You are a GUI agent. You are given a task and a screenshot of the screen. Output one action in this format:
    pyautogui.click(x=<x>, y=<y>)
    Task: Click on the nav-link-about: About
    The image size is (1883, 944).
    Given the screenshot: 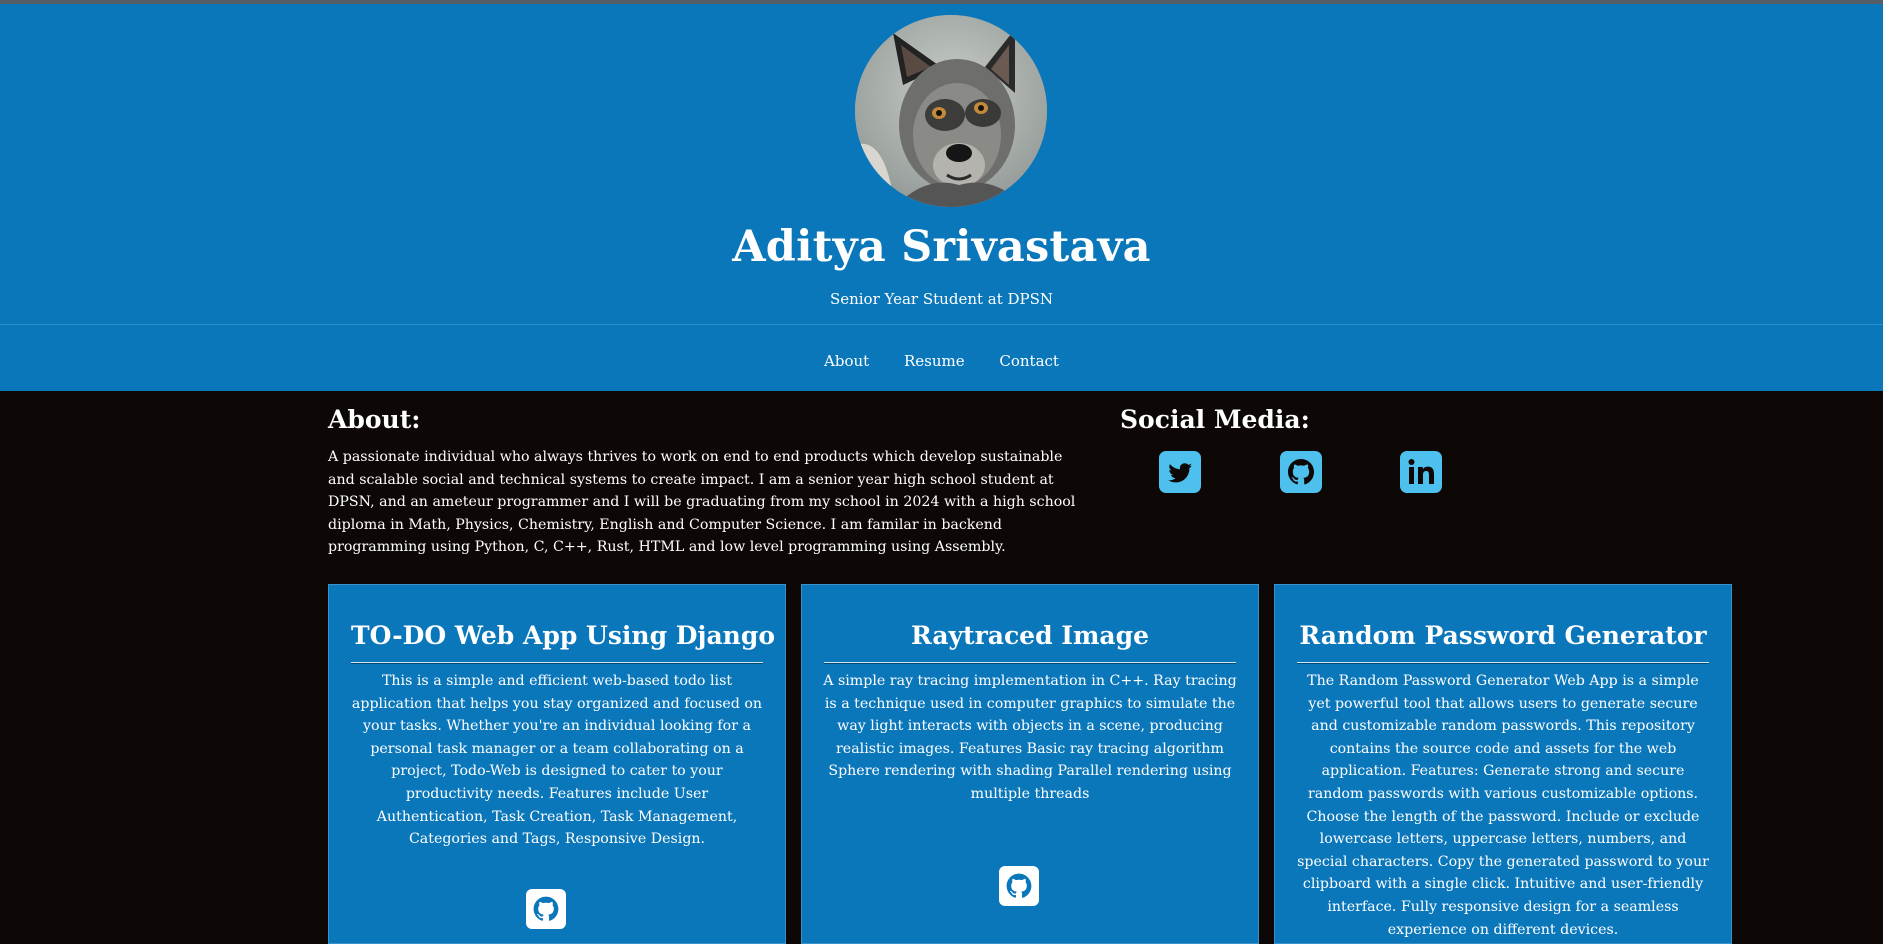 What is the action you would take?
    pyautogui.click(x=846, y=361)
    